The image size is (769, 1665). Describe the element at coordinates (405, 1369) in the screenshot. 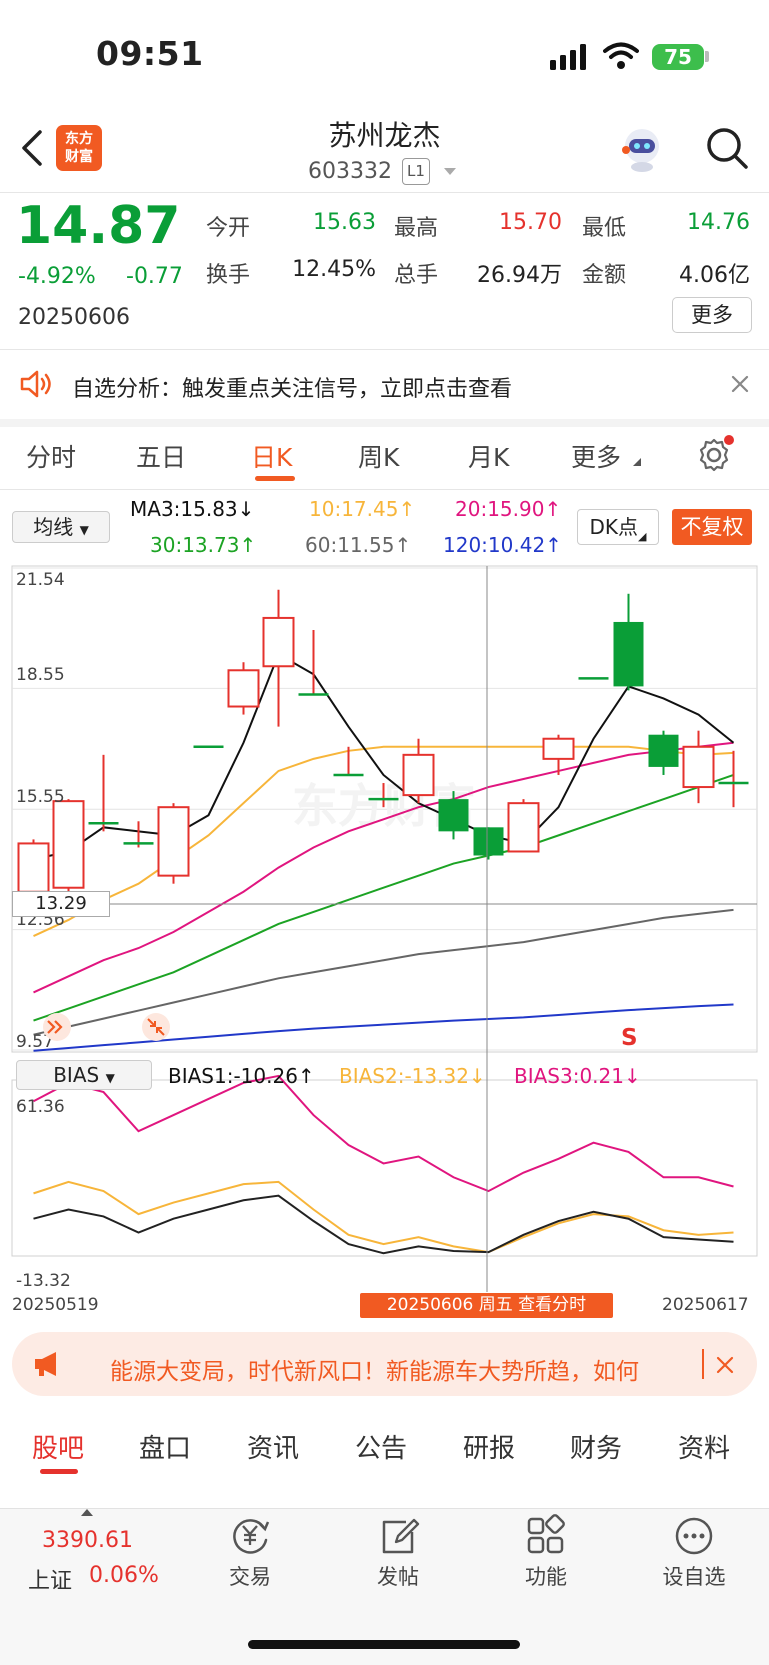

I see `ad-text: 能源大变局，时代新风口！新能源车大势所趋，如何` at that location.